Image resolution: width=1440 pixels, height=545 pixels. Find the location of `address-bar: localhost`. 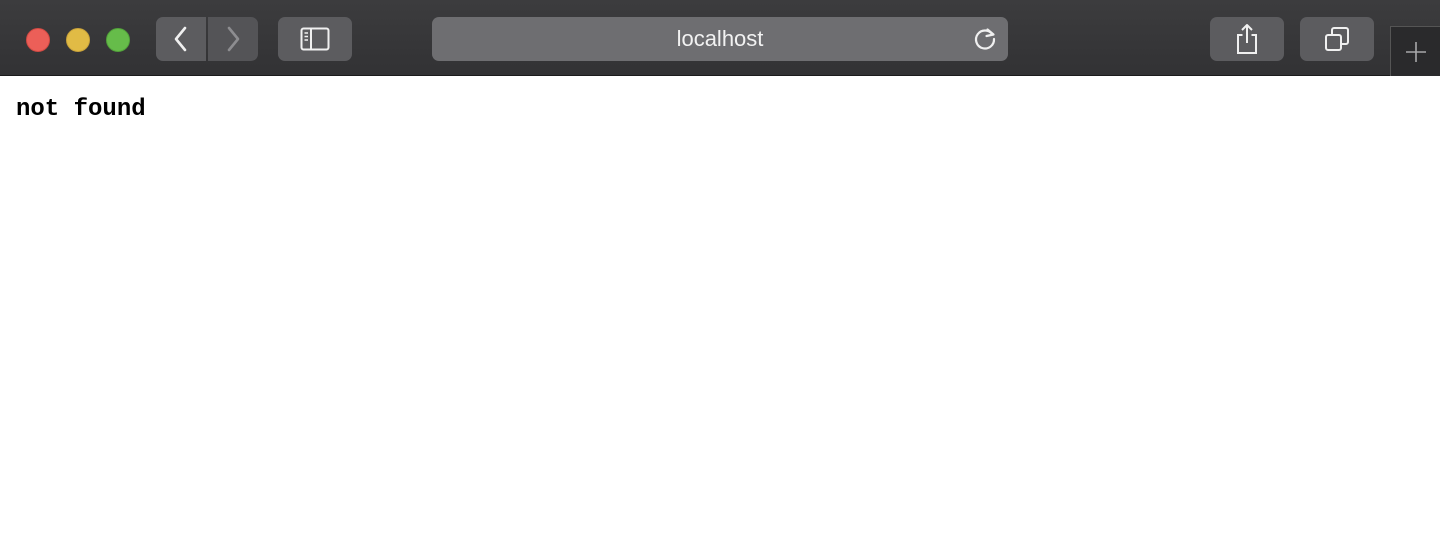

address-bar: localhost is located at coordinates (720, 39).